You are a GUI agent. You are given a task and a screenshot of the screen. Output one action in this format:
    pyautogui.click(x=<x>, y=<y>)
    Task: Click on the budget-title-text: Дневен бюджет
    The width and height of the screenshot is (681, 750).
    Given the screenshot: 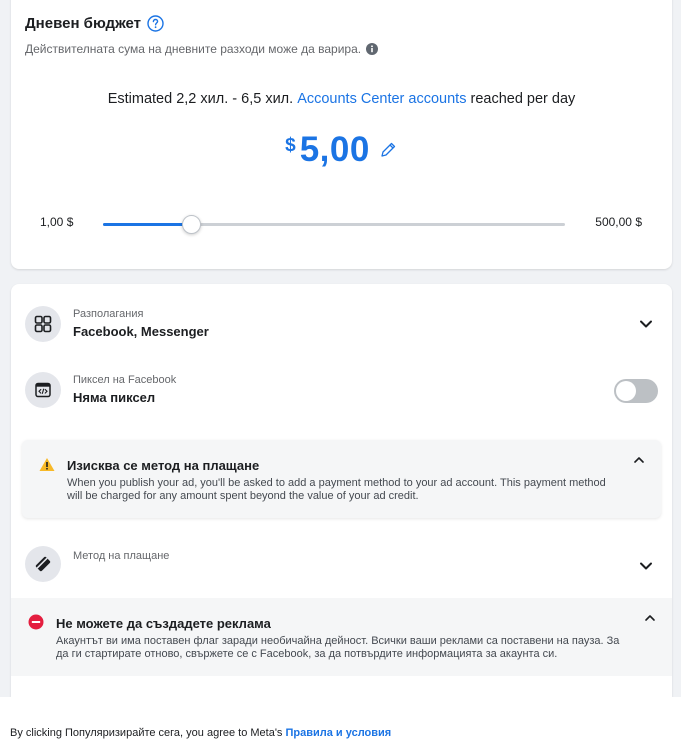 What is the action you would take?
    pyautogui.click(x=83, y=23)
    